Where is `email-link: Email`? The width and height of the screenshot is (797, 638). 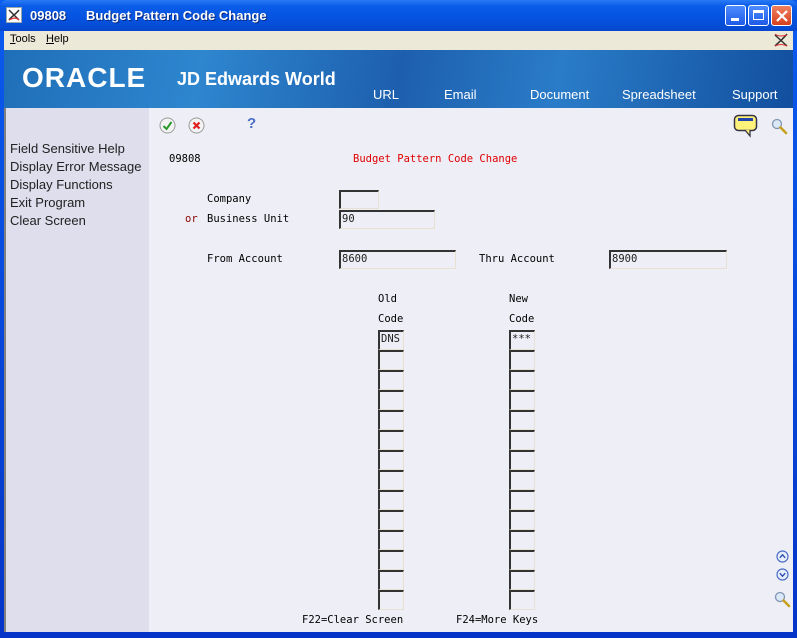 email-link: Email is located at coordinates (460, 94).